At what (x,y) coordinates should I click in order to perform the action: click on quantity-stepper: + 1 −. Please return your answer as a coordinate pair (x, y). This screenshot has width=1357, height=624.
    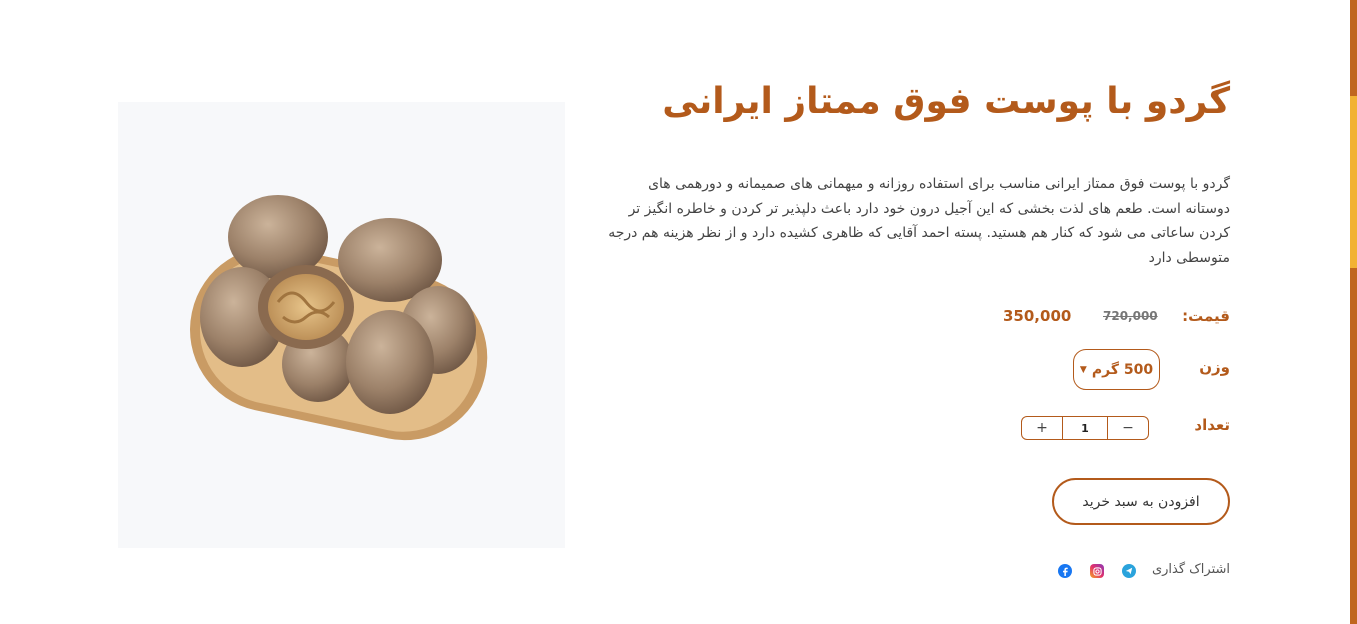
    Looking at the image, I should click on (1085, 428).